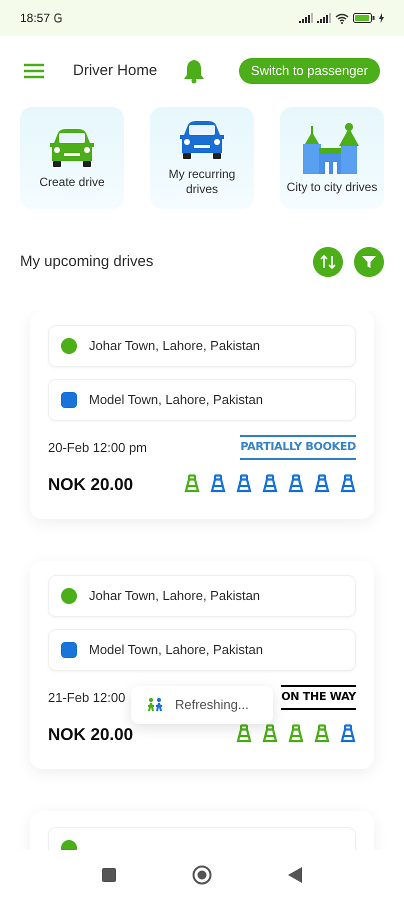 The width and height of the screenshot is (404, 900). What do you see at coordinates (202, 158) in the screenshot?
I see `shortcut-tile: My recurring drives` at bounding box center [202, 158].